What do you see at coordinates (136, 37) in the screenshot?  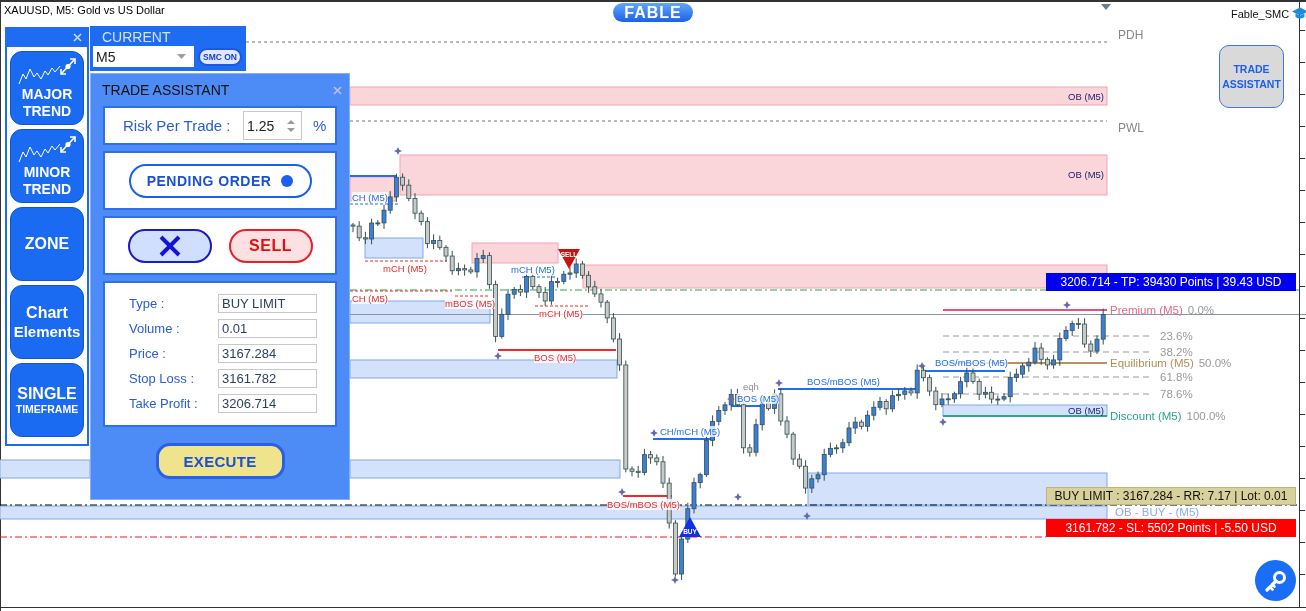 I see `panel-title: CURRENT` at bounding box center [136, 37].